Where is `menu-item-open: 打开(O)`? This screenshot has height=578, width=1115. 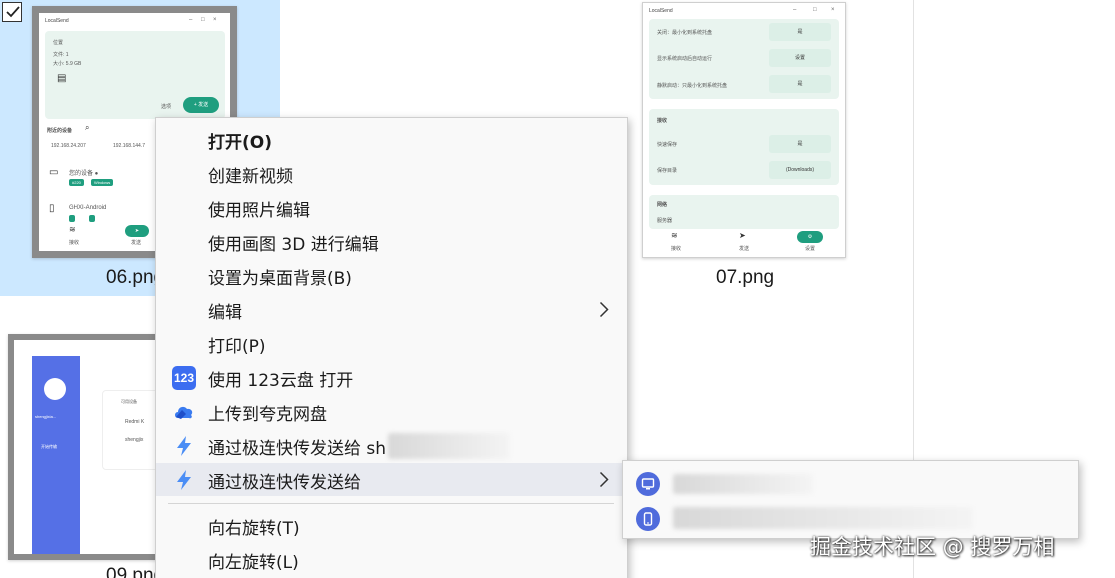
menu-item-open: 打开(O) is located at coordinates (391, 139).